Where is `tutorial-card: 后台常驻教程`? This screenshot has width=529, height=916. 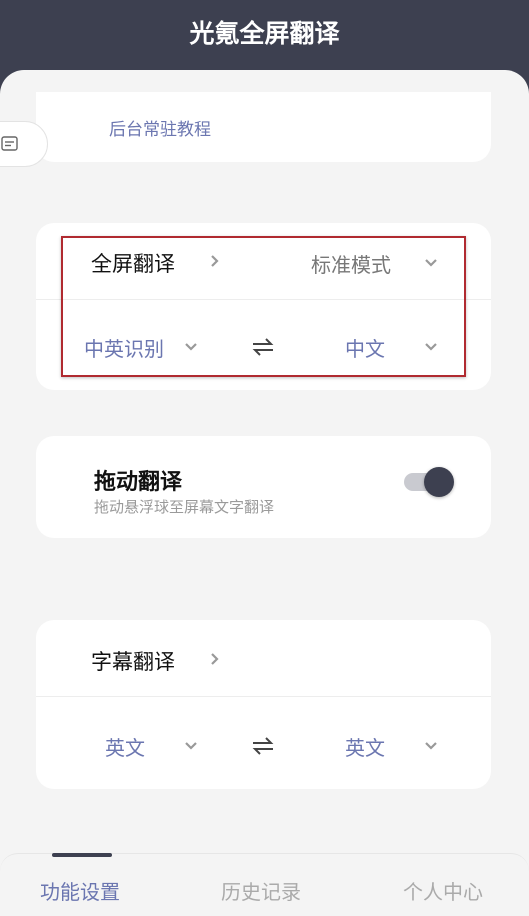
tutorial-card: 后台常驻教程 is located at coordinates (263, 127).